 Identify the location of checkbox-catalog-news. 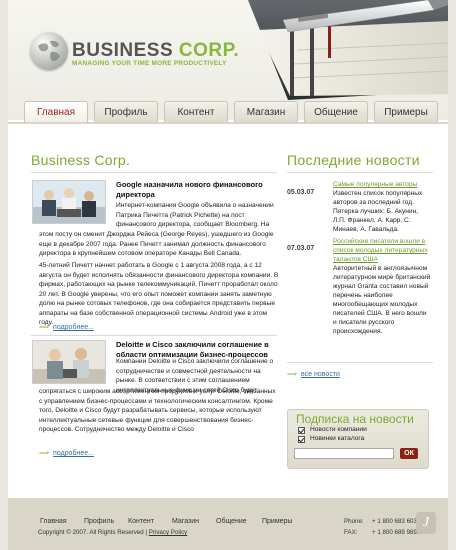
(301, 439).